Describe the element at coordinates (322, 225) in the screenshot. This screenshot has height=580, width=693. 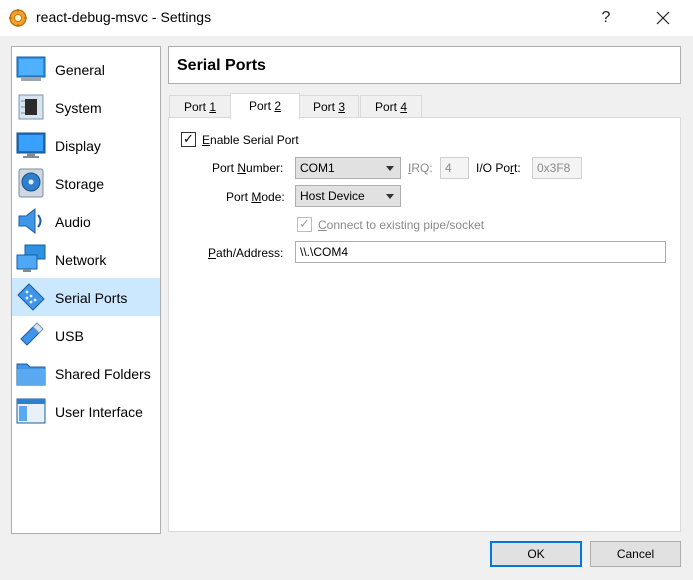
I see `mnemonic: C` at that location.